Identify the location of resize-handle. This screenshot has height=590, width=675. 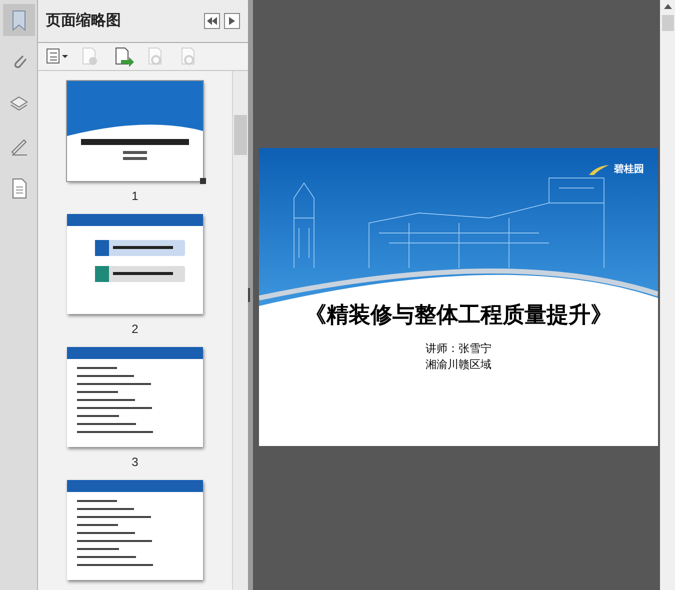
(203, 181).